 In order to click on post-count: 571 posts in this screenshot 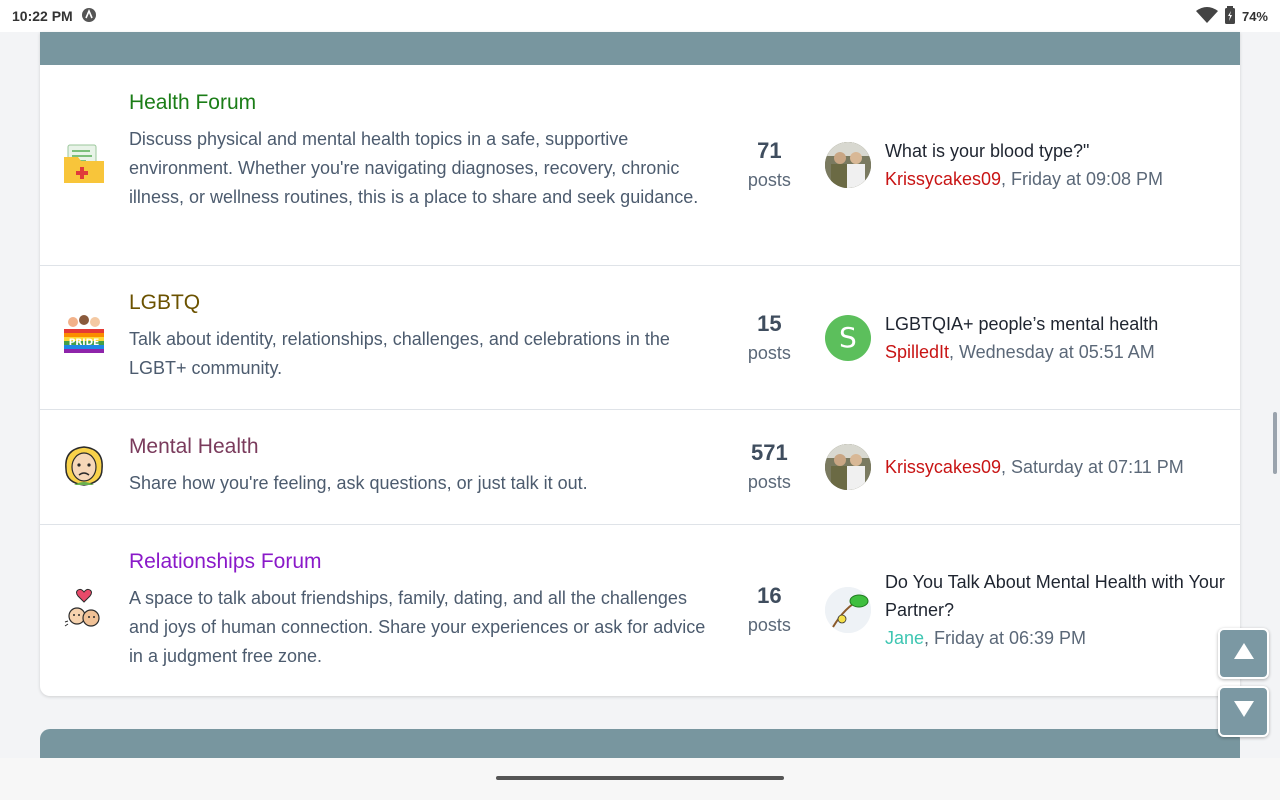, I will do `click(769, 467)`.